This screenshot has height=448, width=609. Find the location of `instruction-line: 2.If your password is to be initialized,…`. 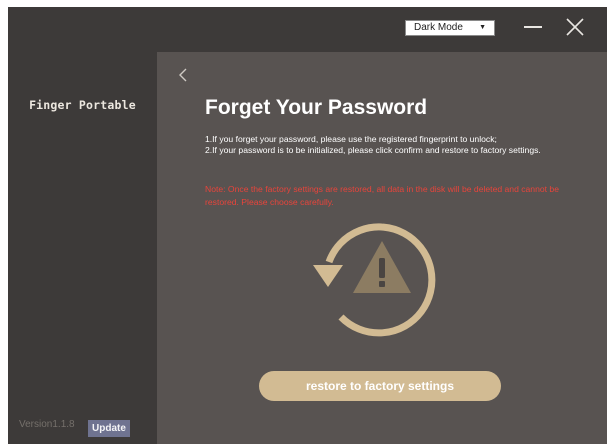

instruction-line: 2.If your password is to be initialized,… is located at coordinates (373, 150).